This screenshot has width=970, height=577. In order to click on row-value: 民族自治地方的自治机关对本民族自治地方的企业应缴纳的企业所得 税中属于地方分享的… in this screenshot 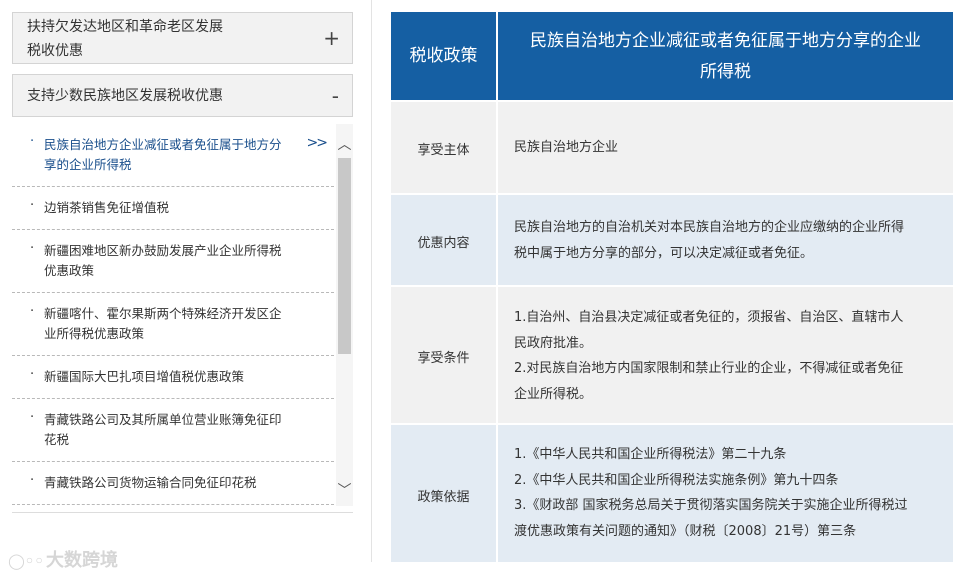, I will do `click(726, 240)`.